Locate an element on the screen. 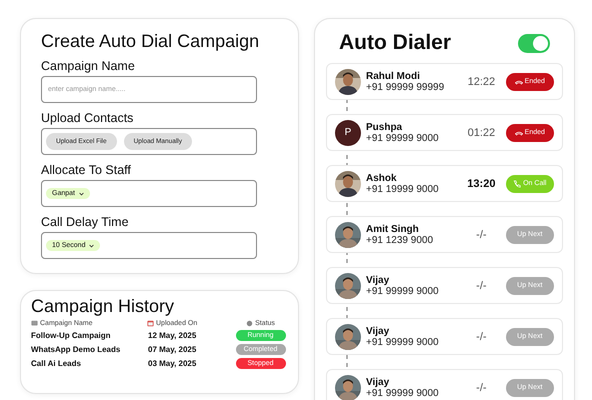 The height and width of the screenshot is (400, 592). table-cell-text: Call Ai Leads is located at coordinates (56, 363).